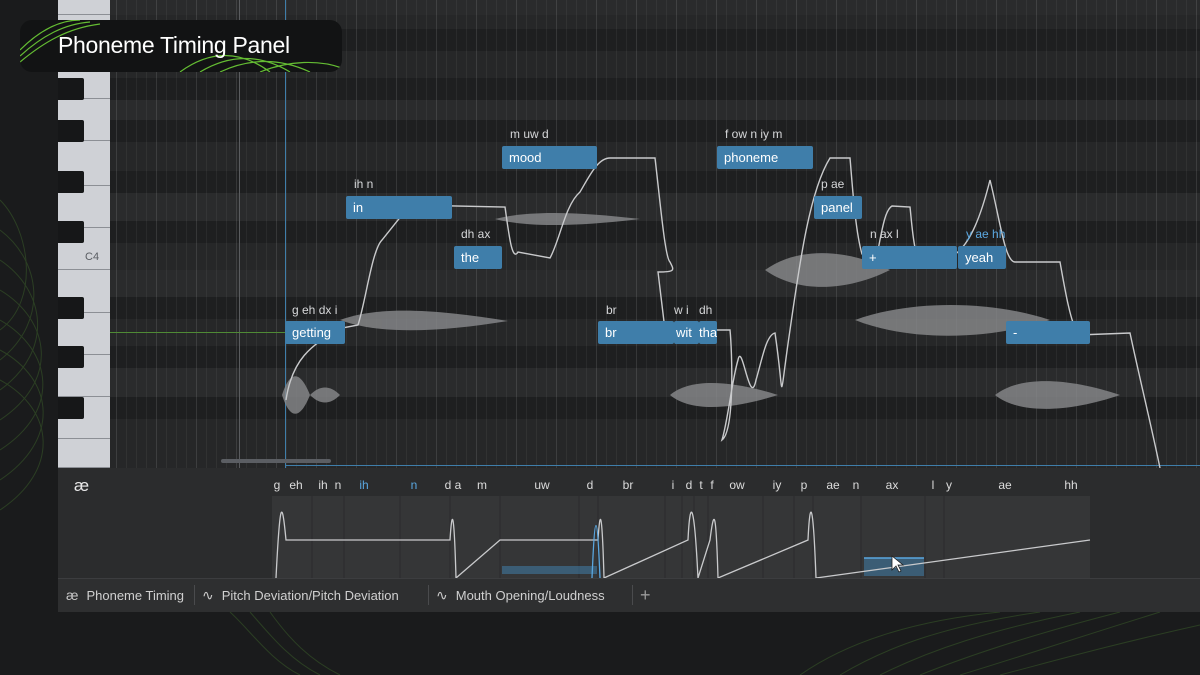 The width and height of the screenshot is (1200, 675). I want to click on add-tab-button: +, so click(645, 595).